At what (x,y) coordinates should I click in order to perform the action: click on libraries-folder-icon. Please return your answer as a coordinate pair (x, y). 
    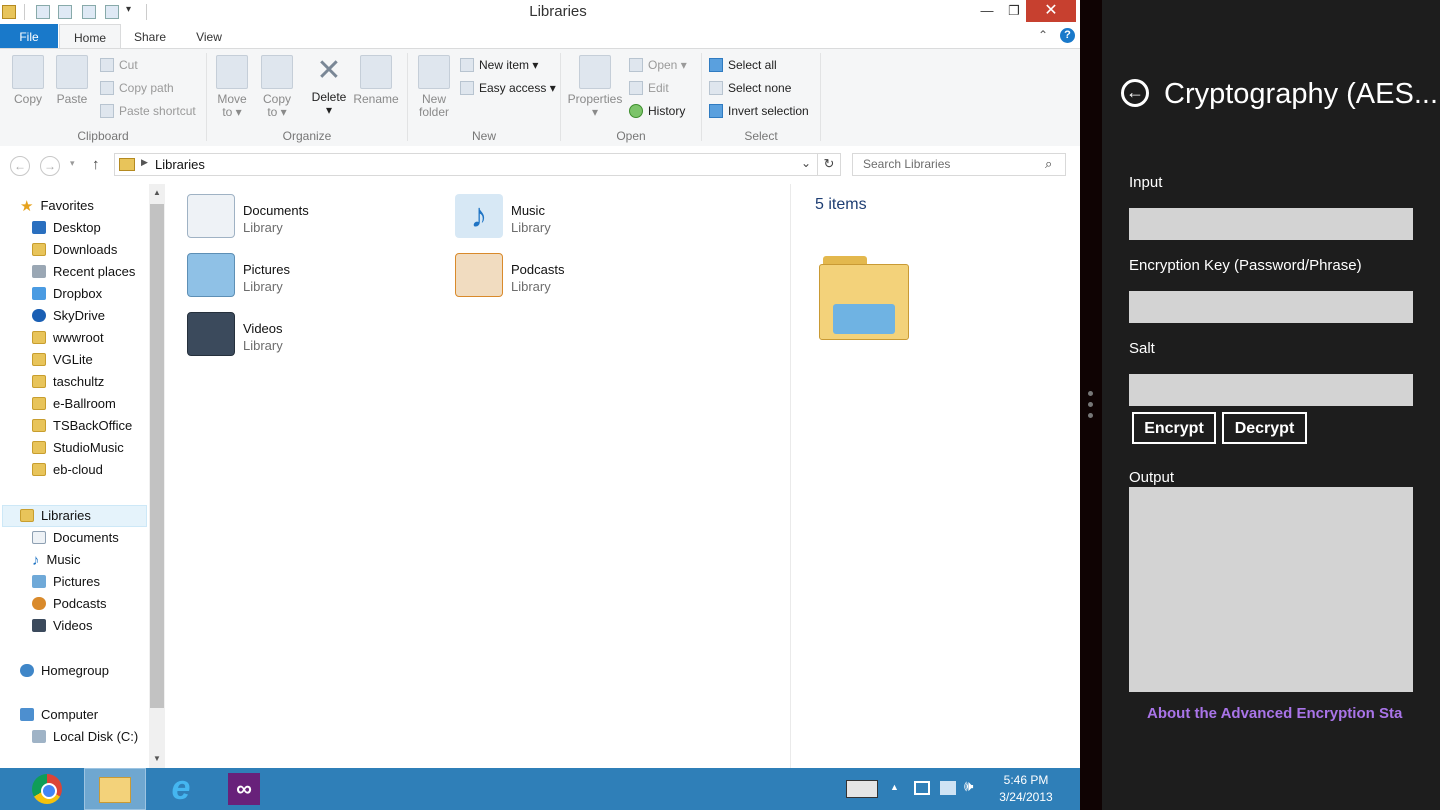
    Looking at the image, I should click on (127, 164).